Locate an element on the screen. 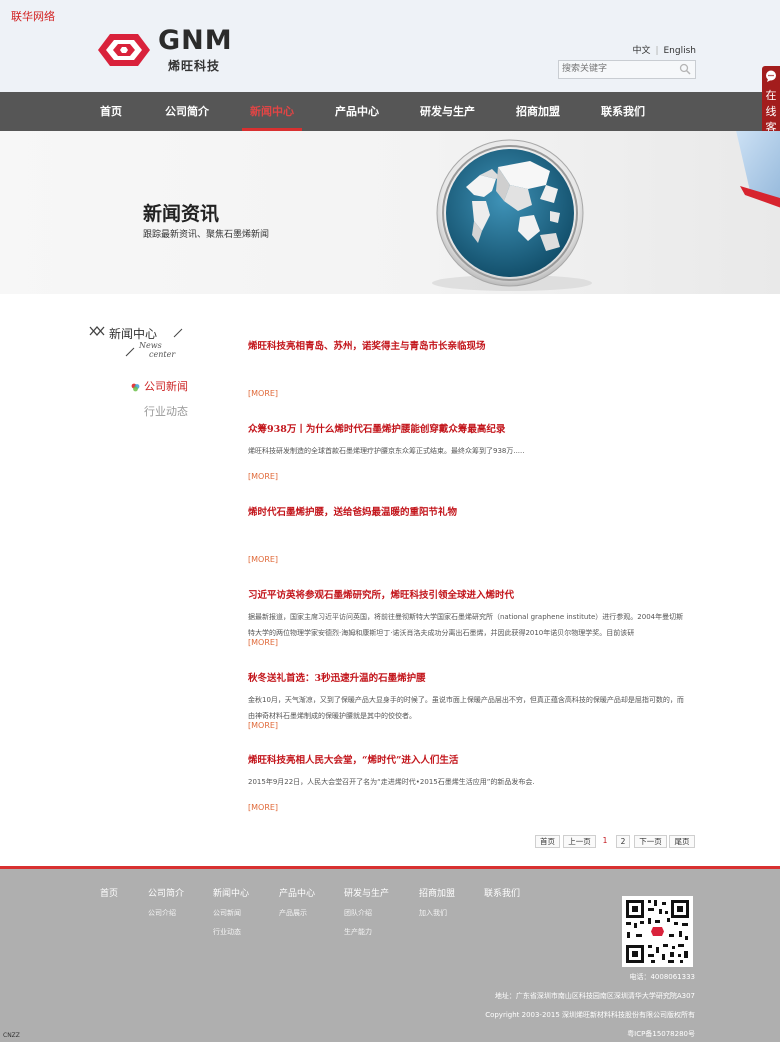  pagination-page: 2 is located at coordinates (623, 841).